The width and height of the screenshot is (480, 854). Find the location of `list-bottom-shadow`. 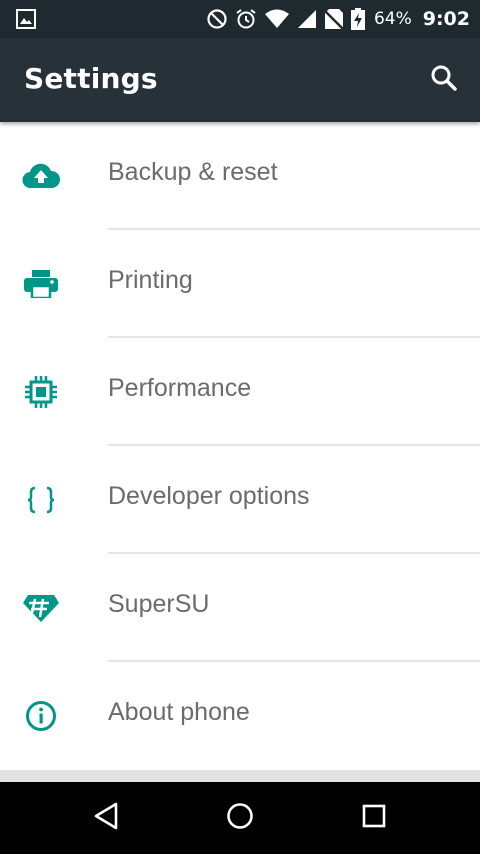

list-bottom-shadow is located at coordinates (240, 776).